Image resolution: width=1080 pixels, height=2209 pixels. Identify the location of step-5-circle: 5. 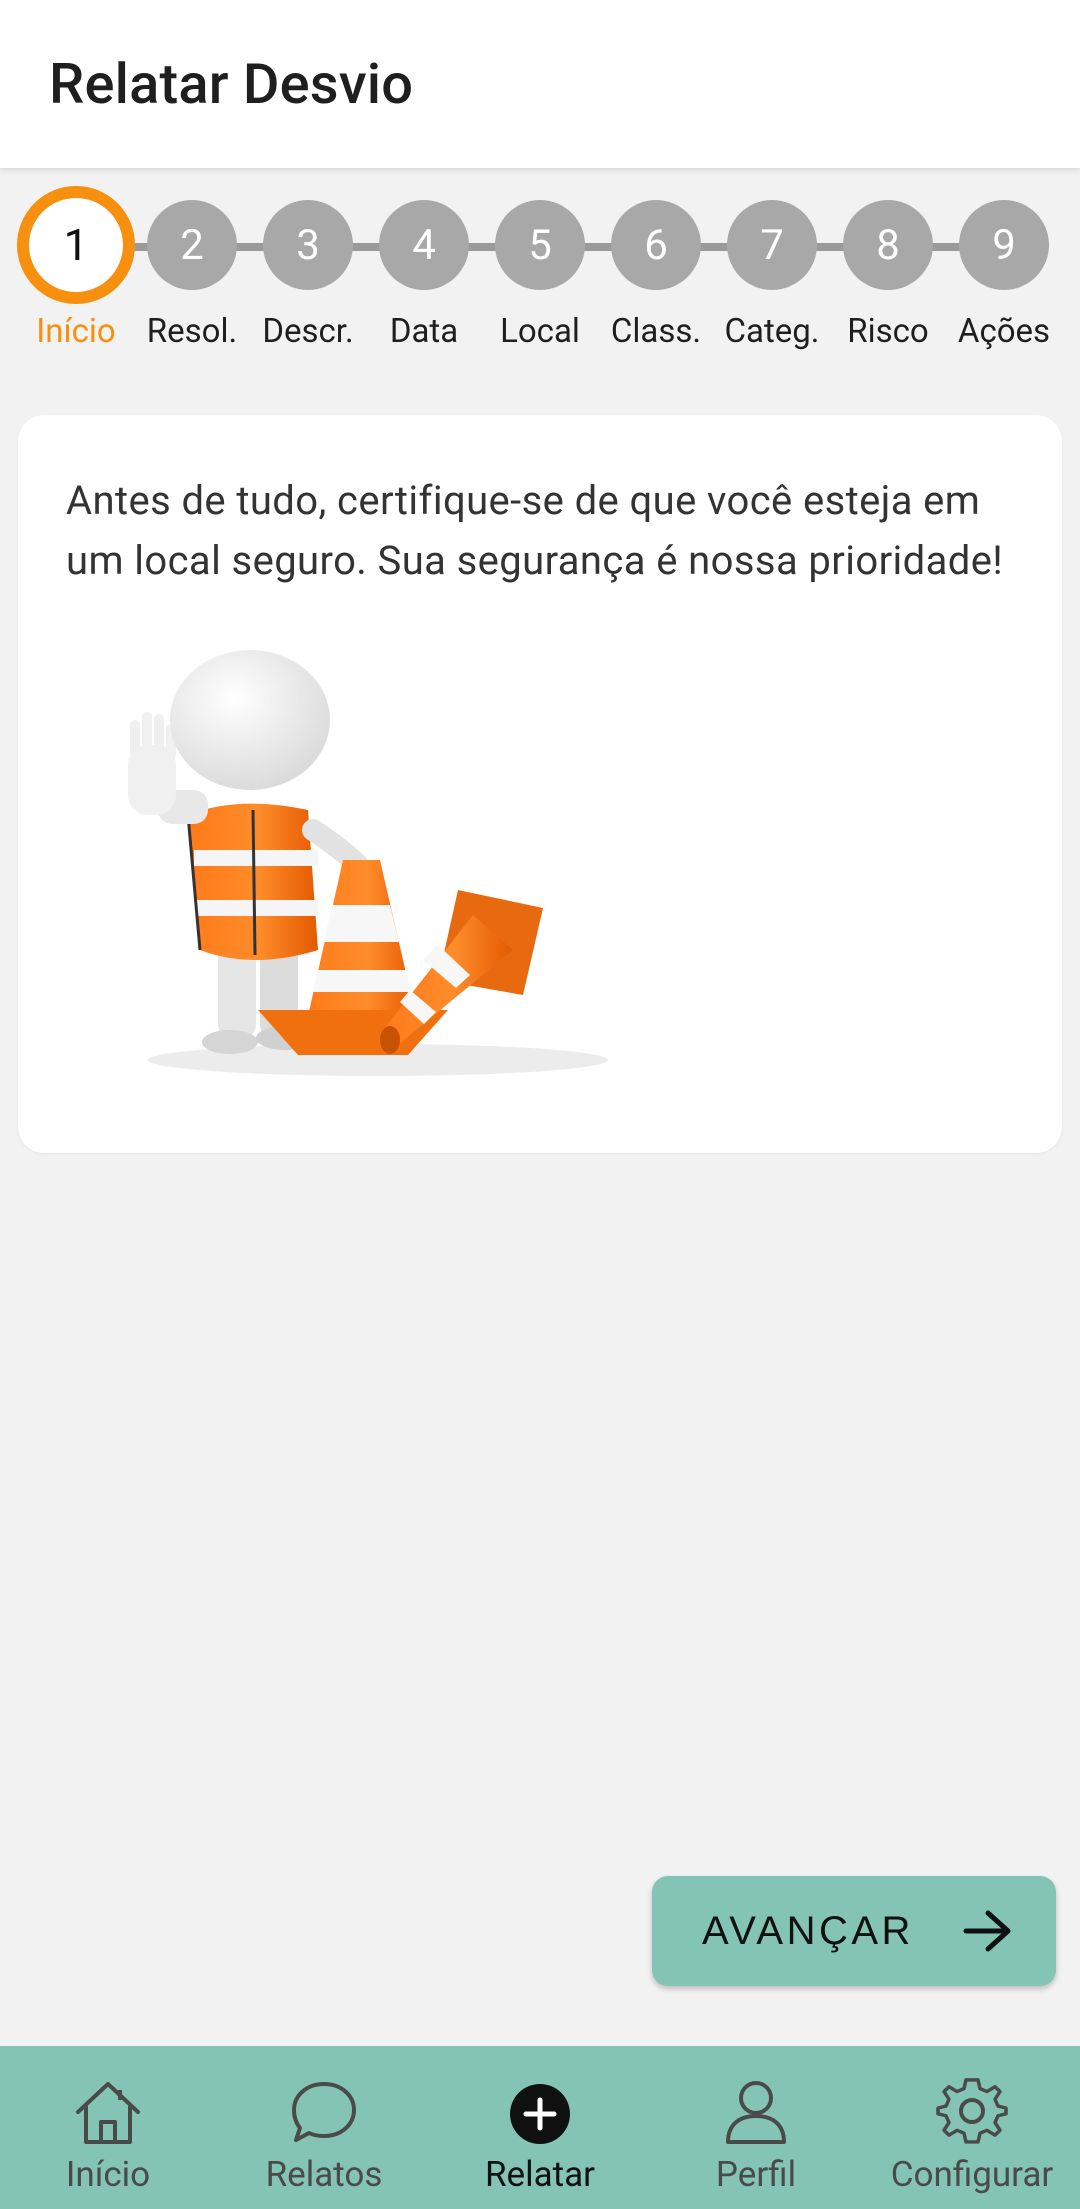
(540, 245).